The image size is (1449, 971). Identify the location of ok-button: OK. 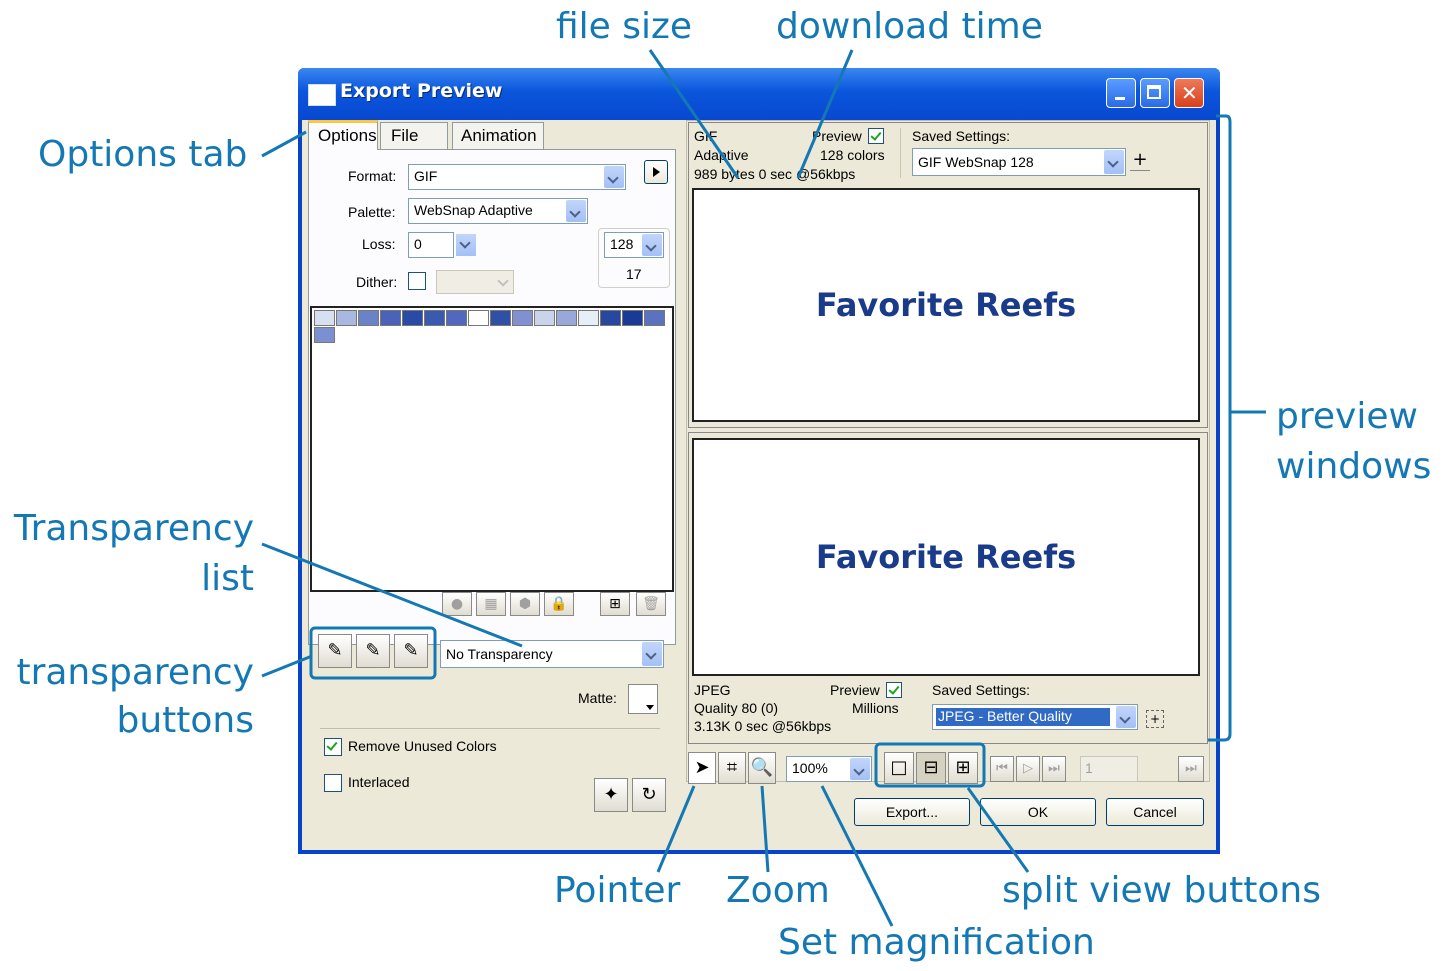
(1038, 812).